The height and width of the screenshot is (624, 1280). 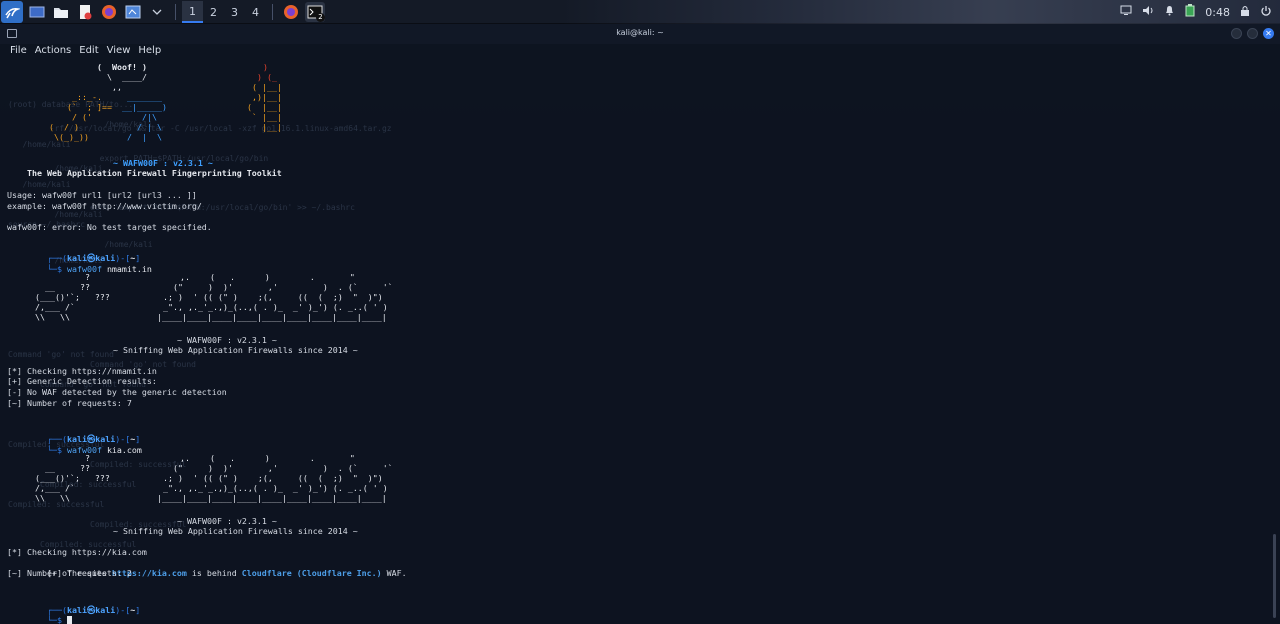 What do you see at coordinates (291, 12) in the screenshot?
I see `firefox-task-icon` at bounding box center [291, 12].